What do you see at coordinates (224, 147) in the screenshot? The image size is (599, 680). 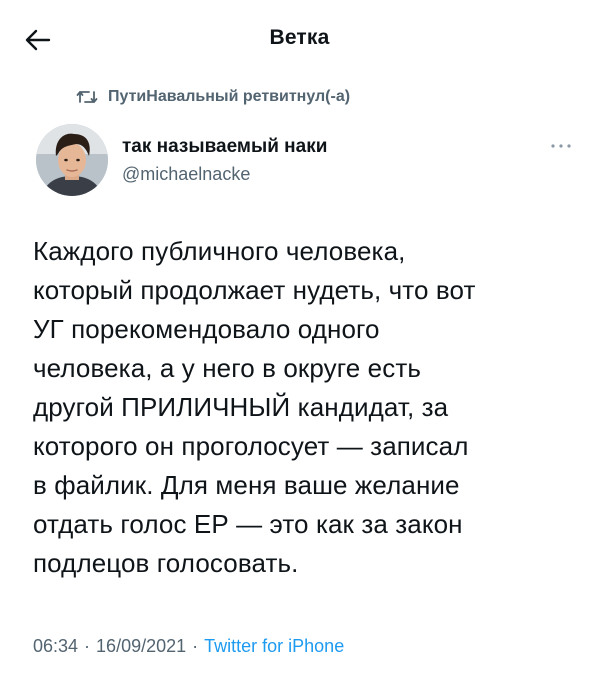 I see `author-name: так называемый наки` at bounding box center [224, 147].